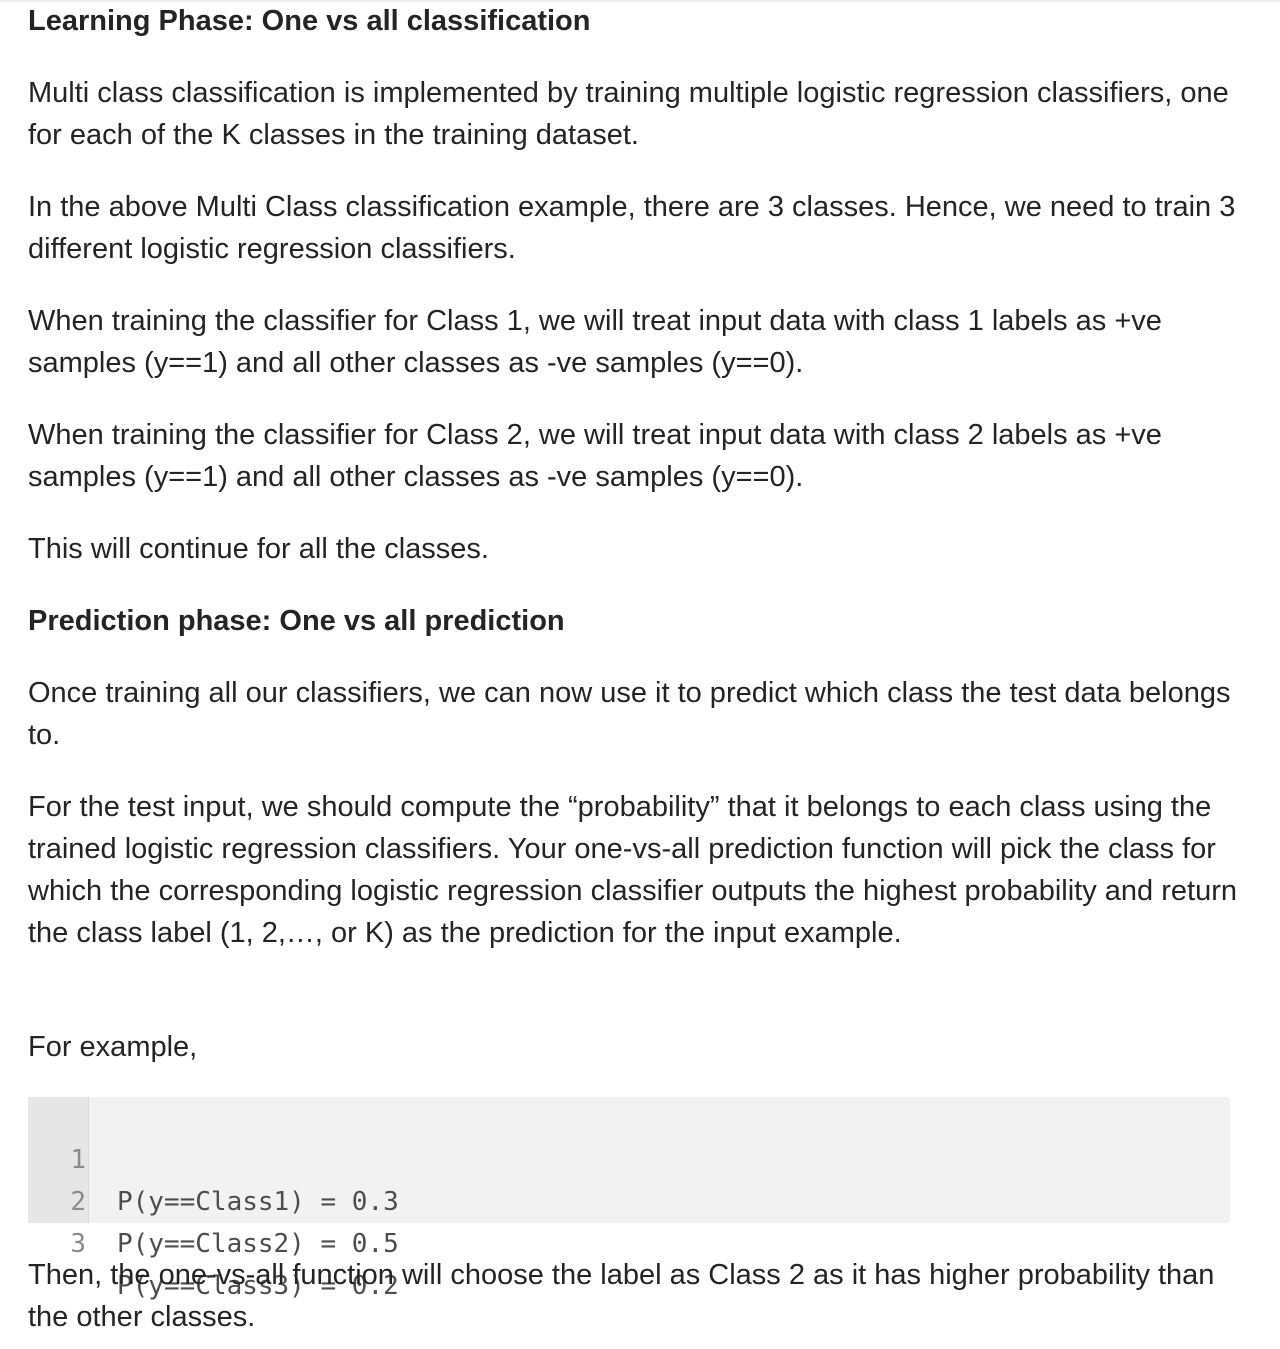 Image resolution: width=1280 pixels, height=1349 pixels. Describe the element at coordinates (296, 621) in the screenshot. I see `heading-prediction-phase: Prediction phase: One vs all prediction` at that location.